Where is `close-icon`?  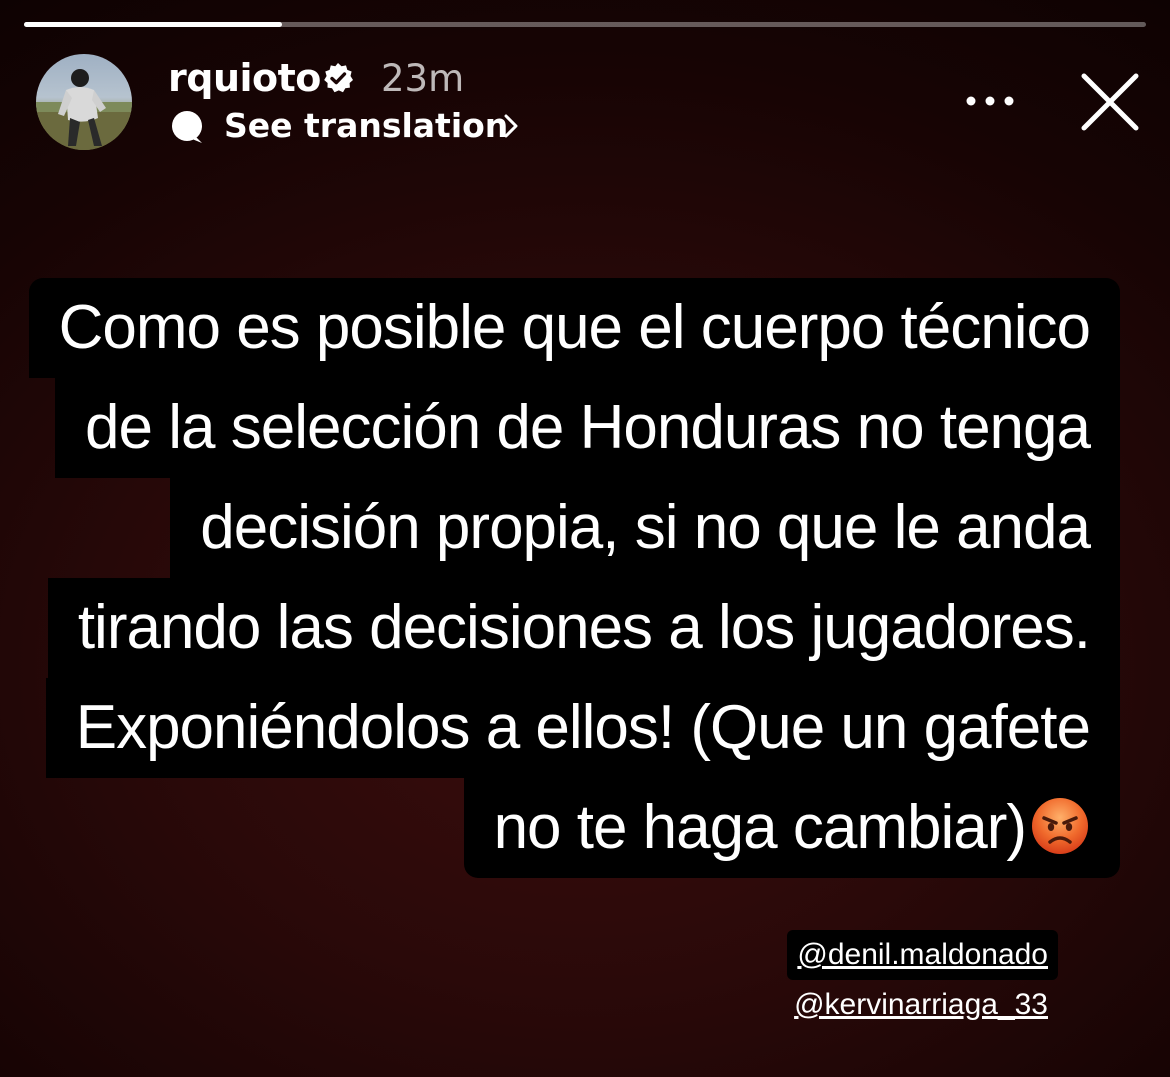 close-icon is located at coordinates (1110, 102).